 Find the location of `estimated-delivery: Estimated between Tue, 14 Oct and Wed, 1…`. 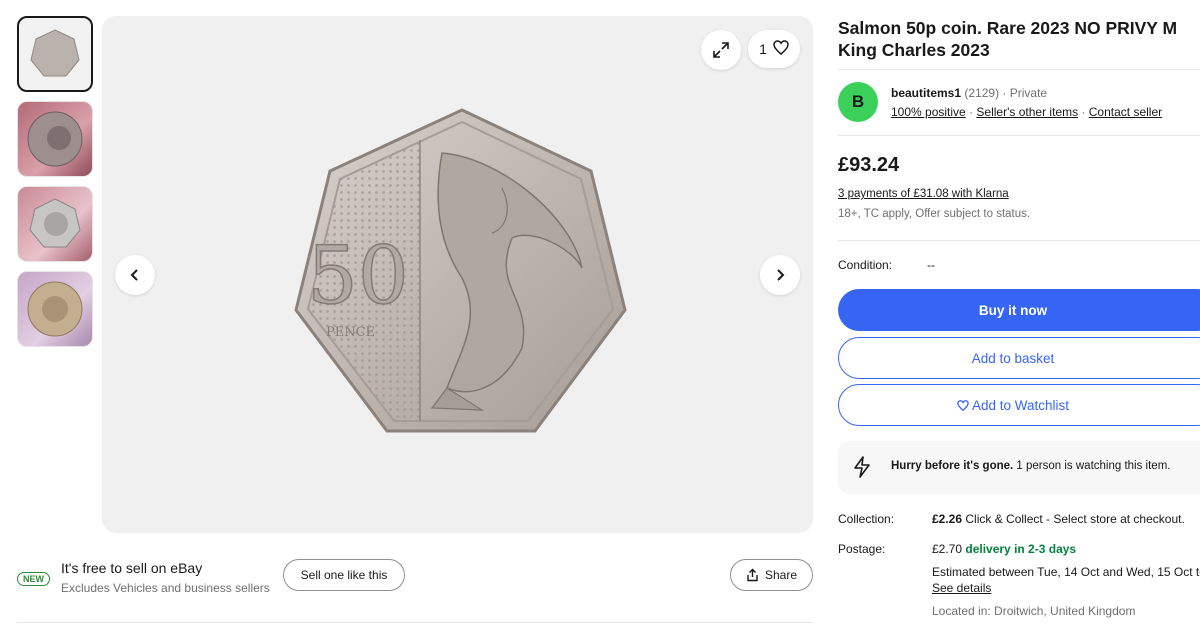

estimated-delivery: Estimated between Tue, 14 Oct and Wed, 1… is located at coordinates (1066, 572).